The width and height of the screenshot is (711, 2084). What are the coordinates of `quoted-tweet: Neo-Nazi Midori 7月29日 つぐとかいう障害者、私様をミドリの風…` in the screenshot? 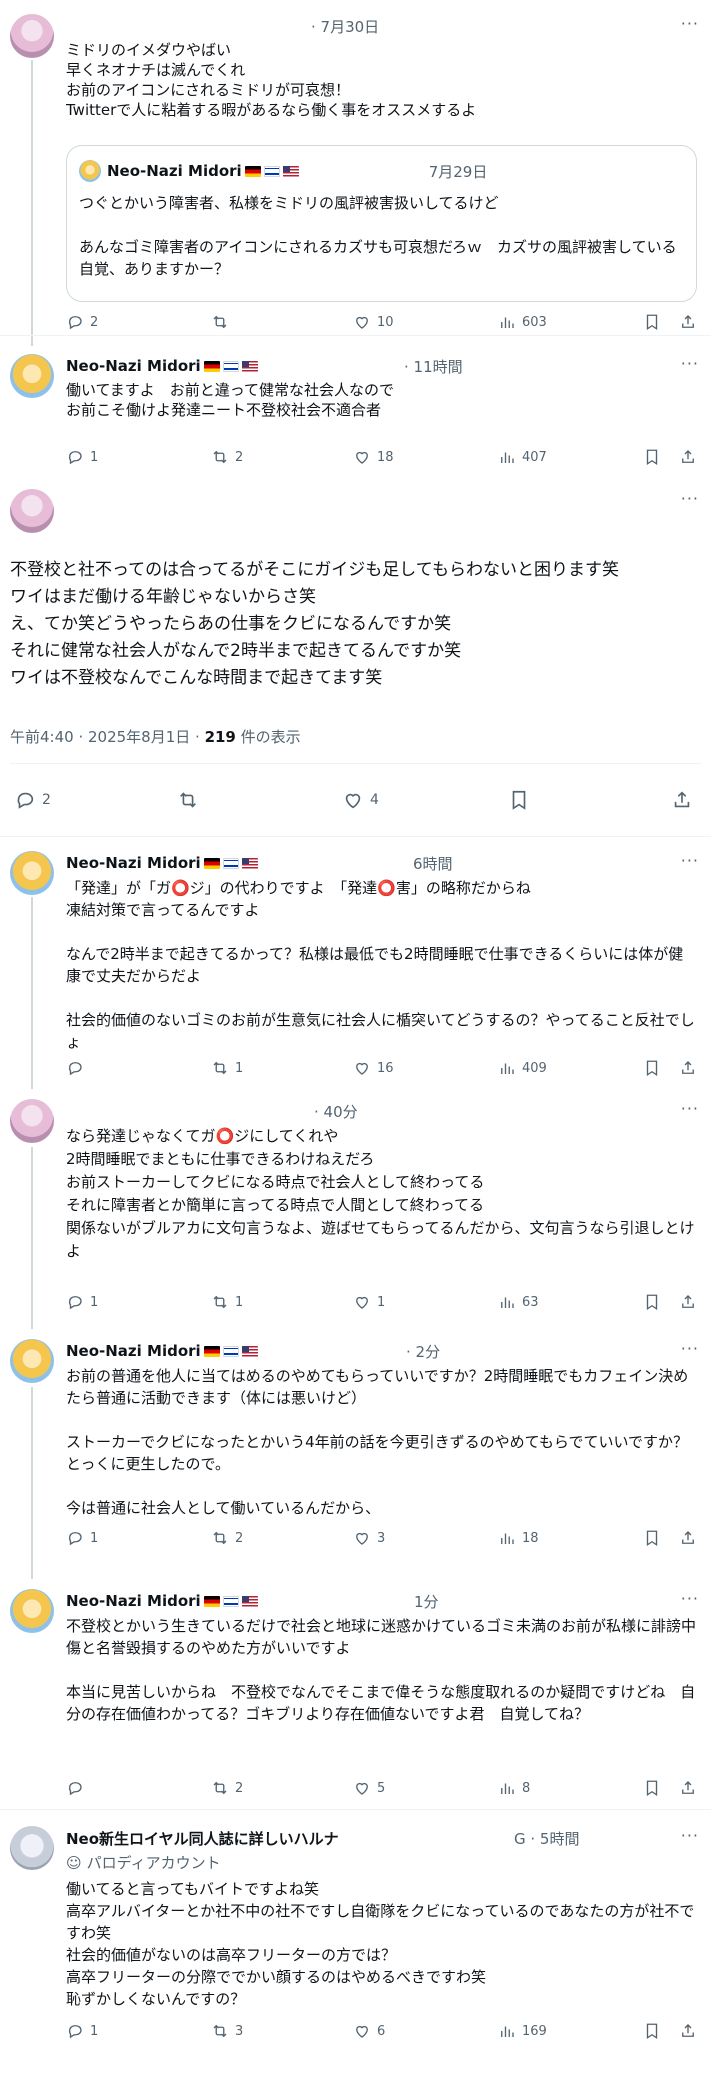 It's located at (381, 223).